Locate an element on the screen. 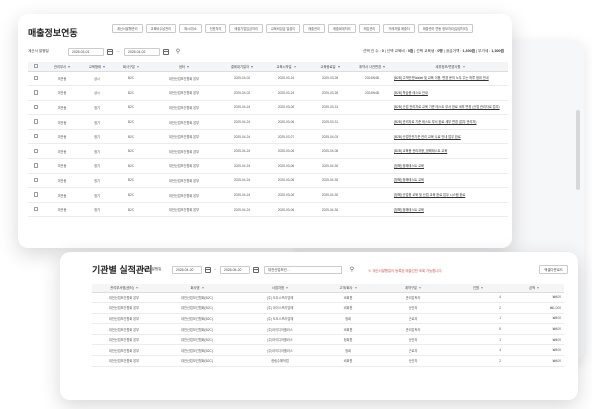 This screenshot has width=592, height=409. tab-item: 매출회계처리 is located at coordinates (341, 28).